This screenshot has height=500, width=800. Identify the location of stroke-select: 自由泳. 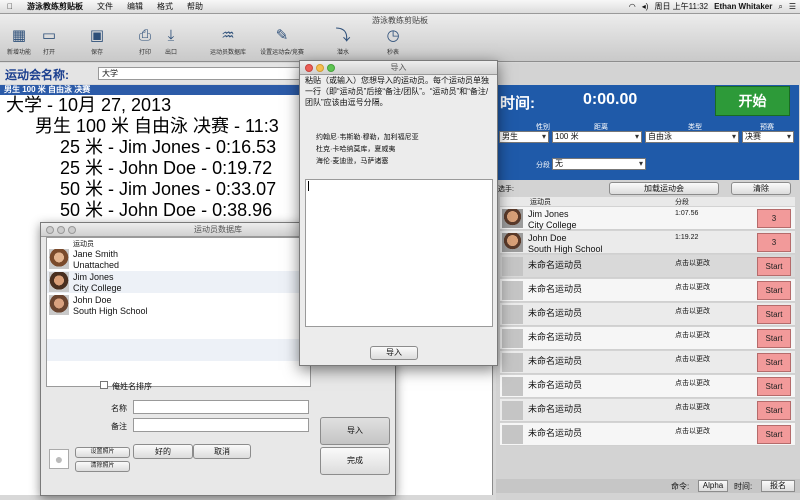
(692, 137).